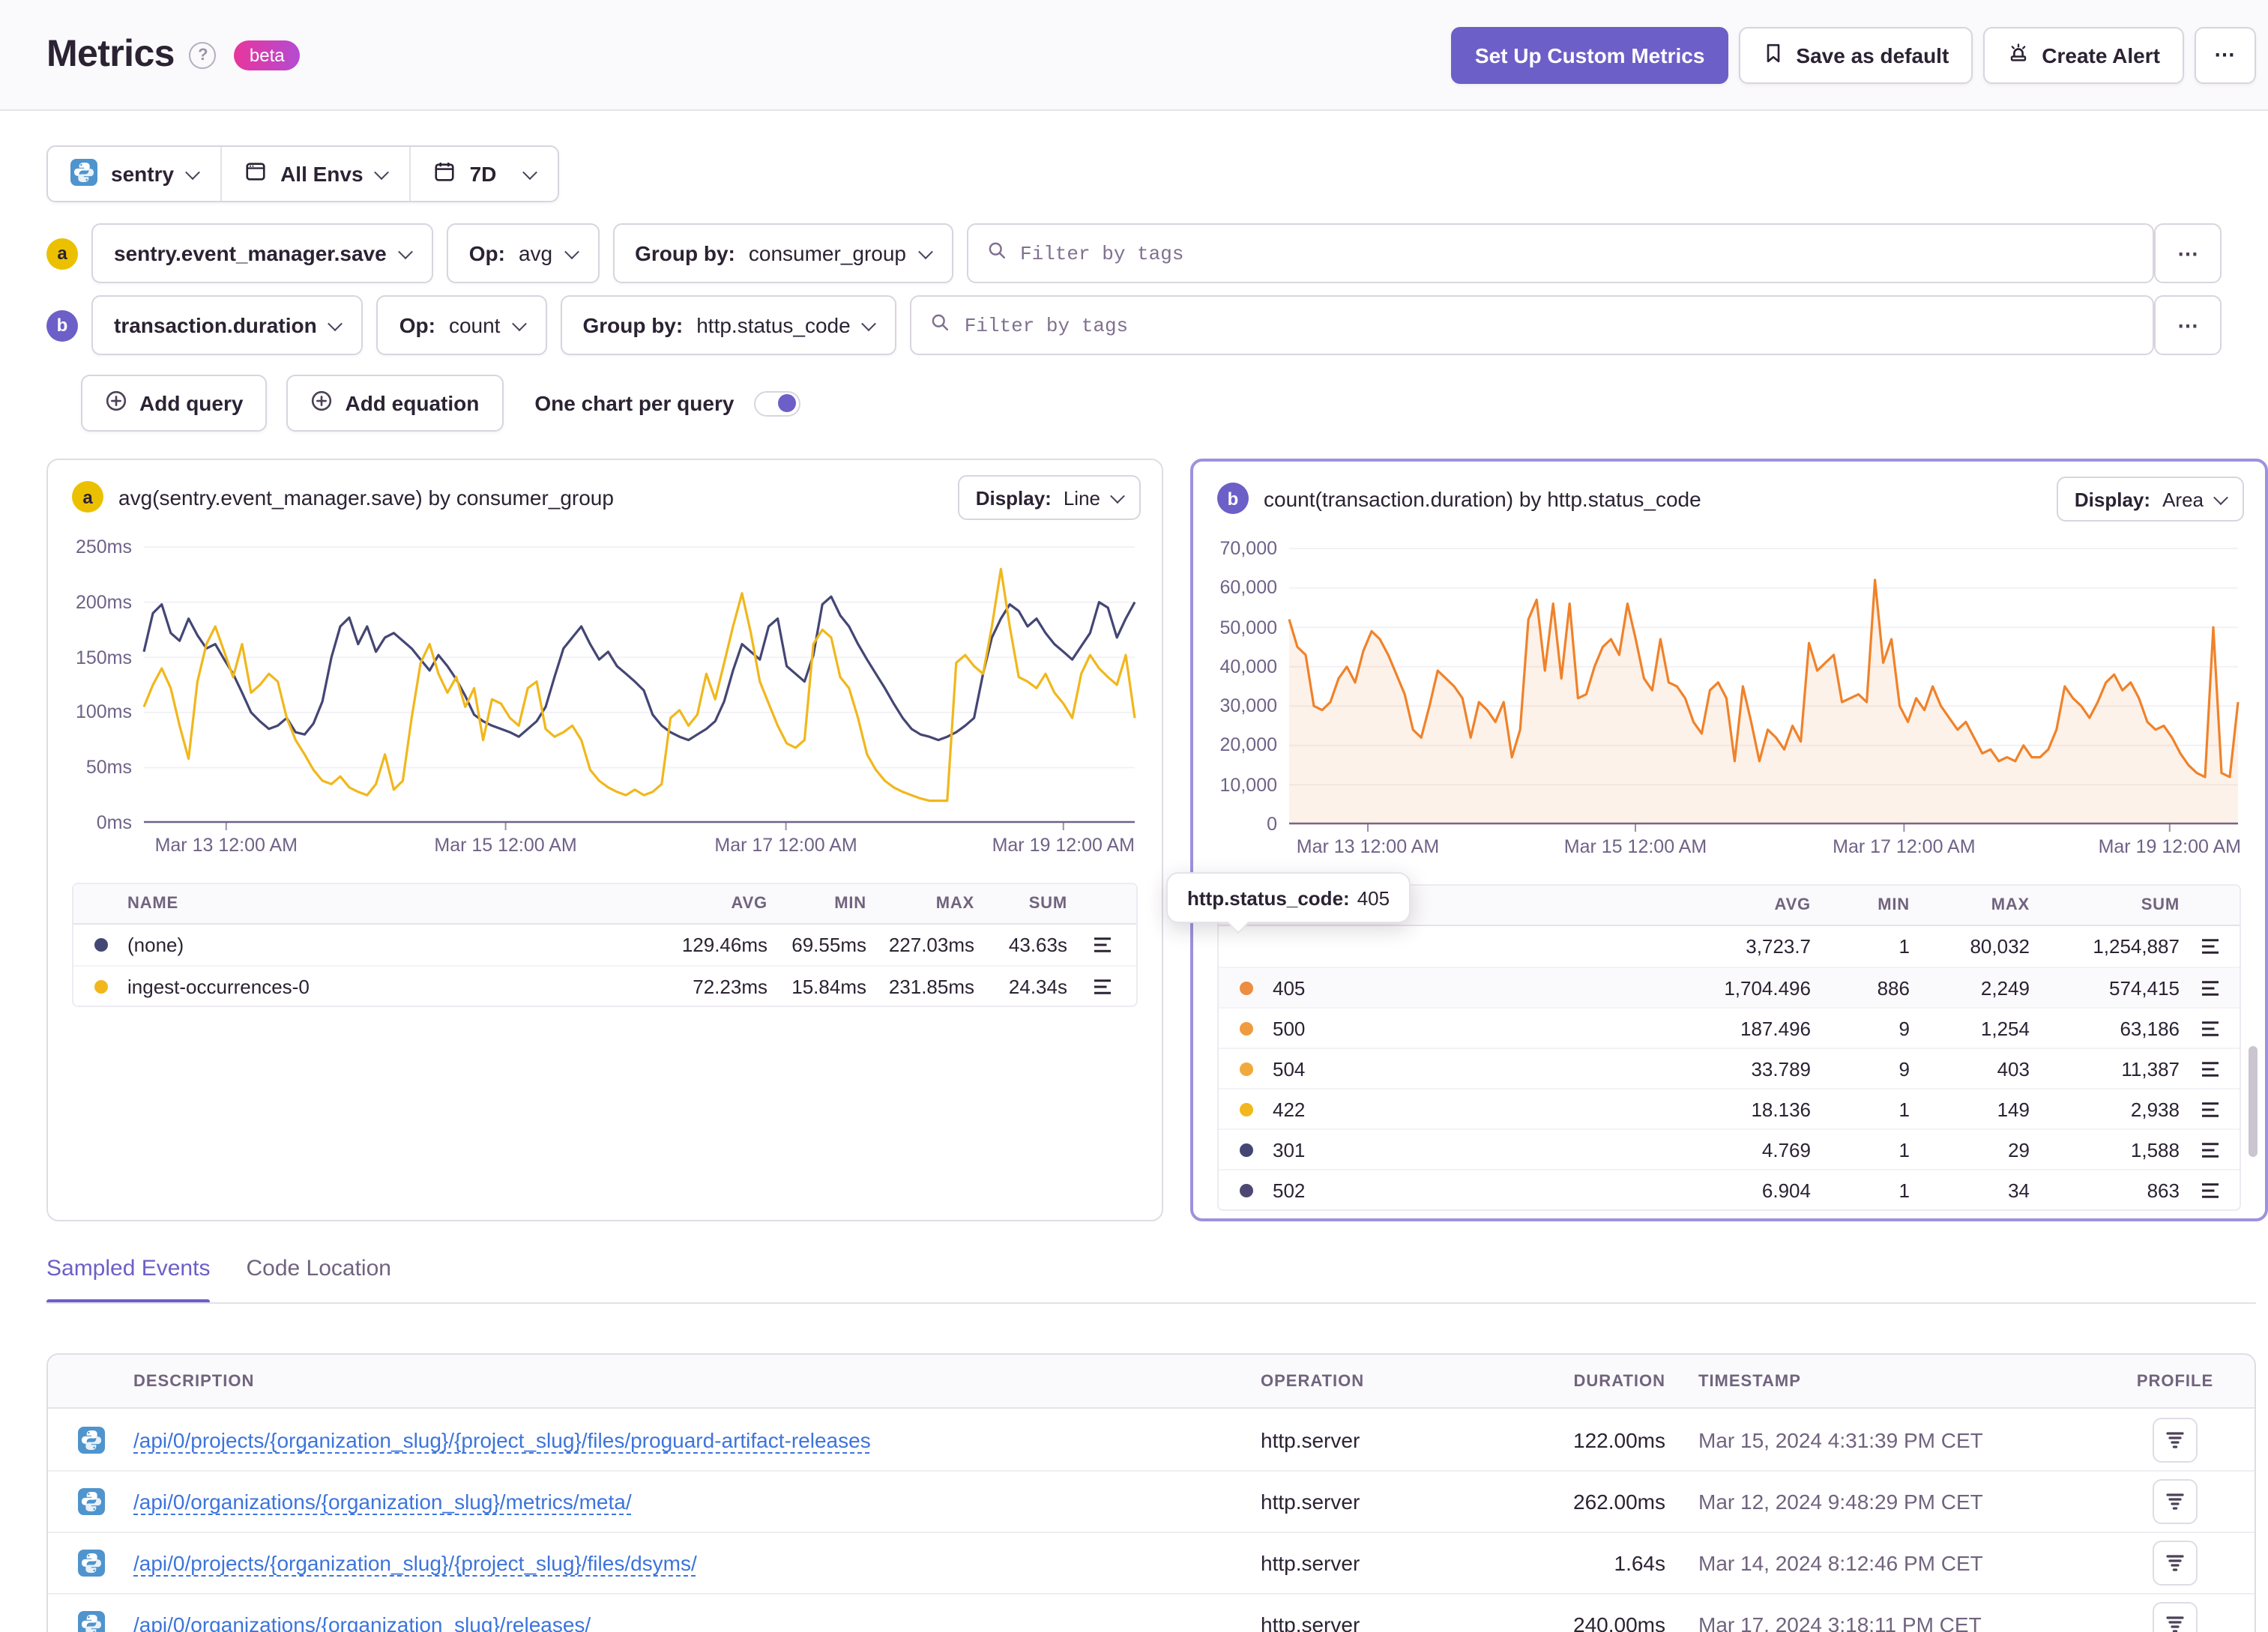 The width and height of the screenshot is (2268, 1632). Describe the element at coordinates (103, 712) in the screenshot. I see `y-axis-label: 100ms` at that location.